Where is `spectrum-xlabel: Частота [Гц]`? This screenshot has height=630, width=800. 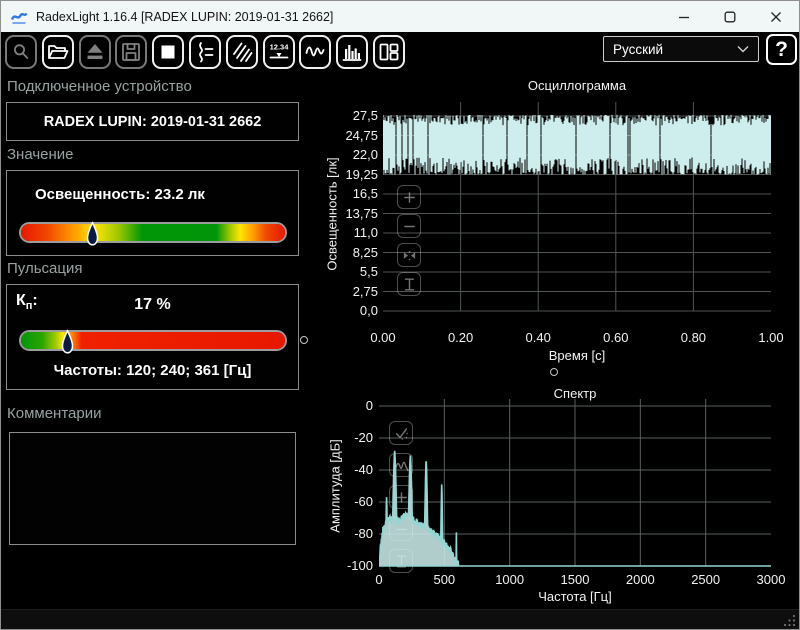
spectrum-xlabel: Частота [Гц] is located at coordinates (575, 596).